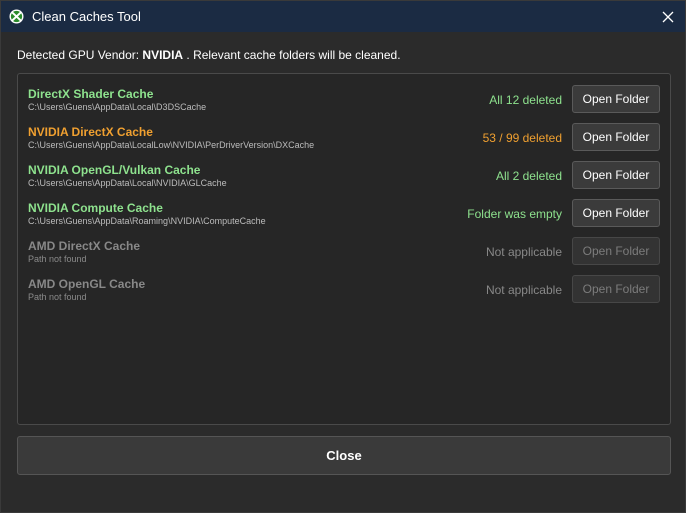  Describe the element at coordinates (80, 55) in the screenshot. I see `vendor-prefix: Detected GPU Vendor:` at that location.